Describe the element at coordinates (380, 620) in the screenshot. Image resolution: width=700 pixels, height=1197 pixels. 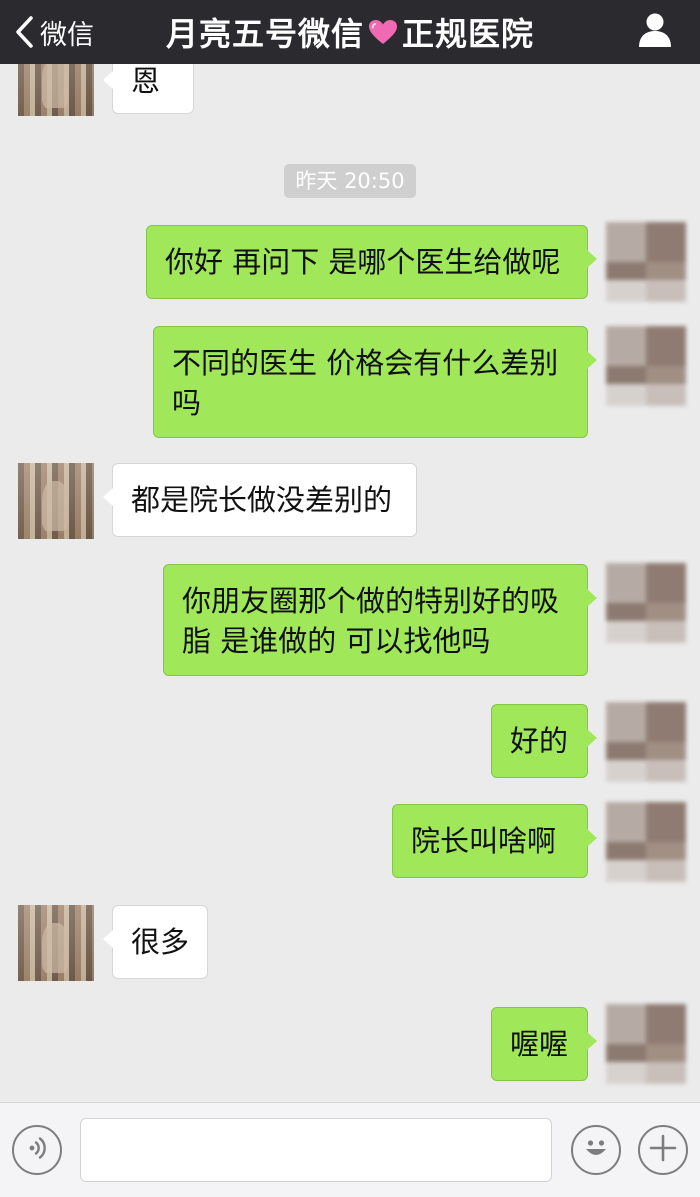
I see `message-bubble-outgoing: 你朋友圈那个做的特别好的吸 脂 是谁做的 可以找他吗` at that location.